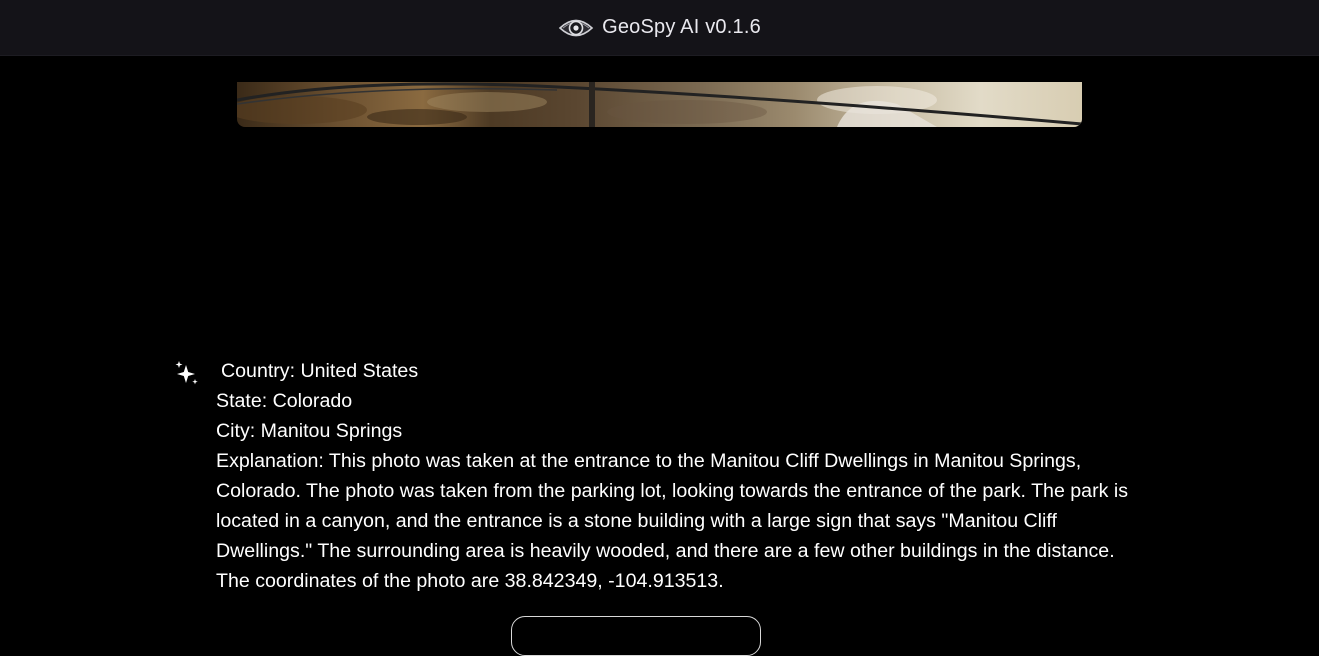  Describe the element at coordinates (636, 636) in the screenshot. I see `action-button` at that location.